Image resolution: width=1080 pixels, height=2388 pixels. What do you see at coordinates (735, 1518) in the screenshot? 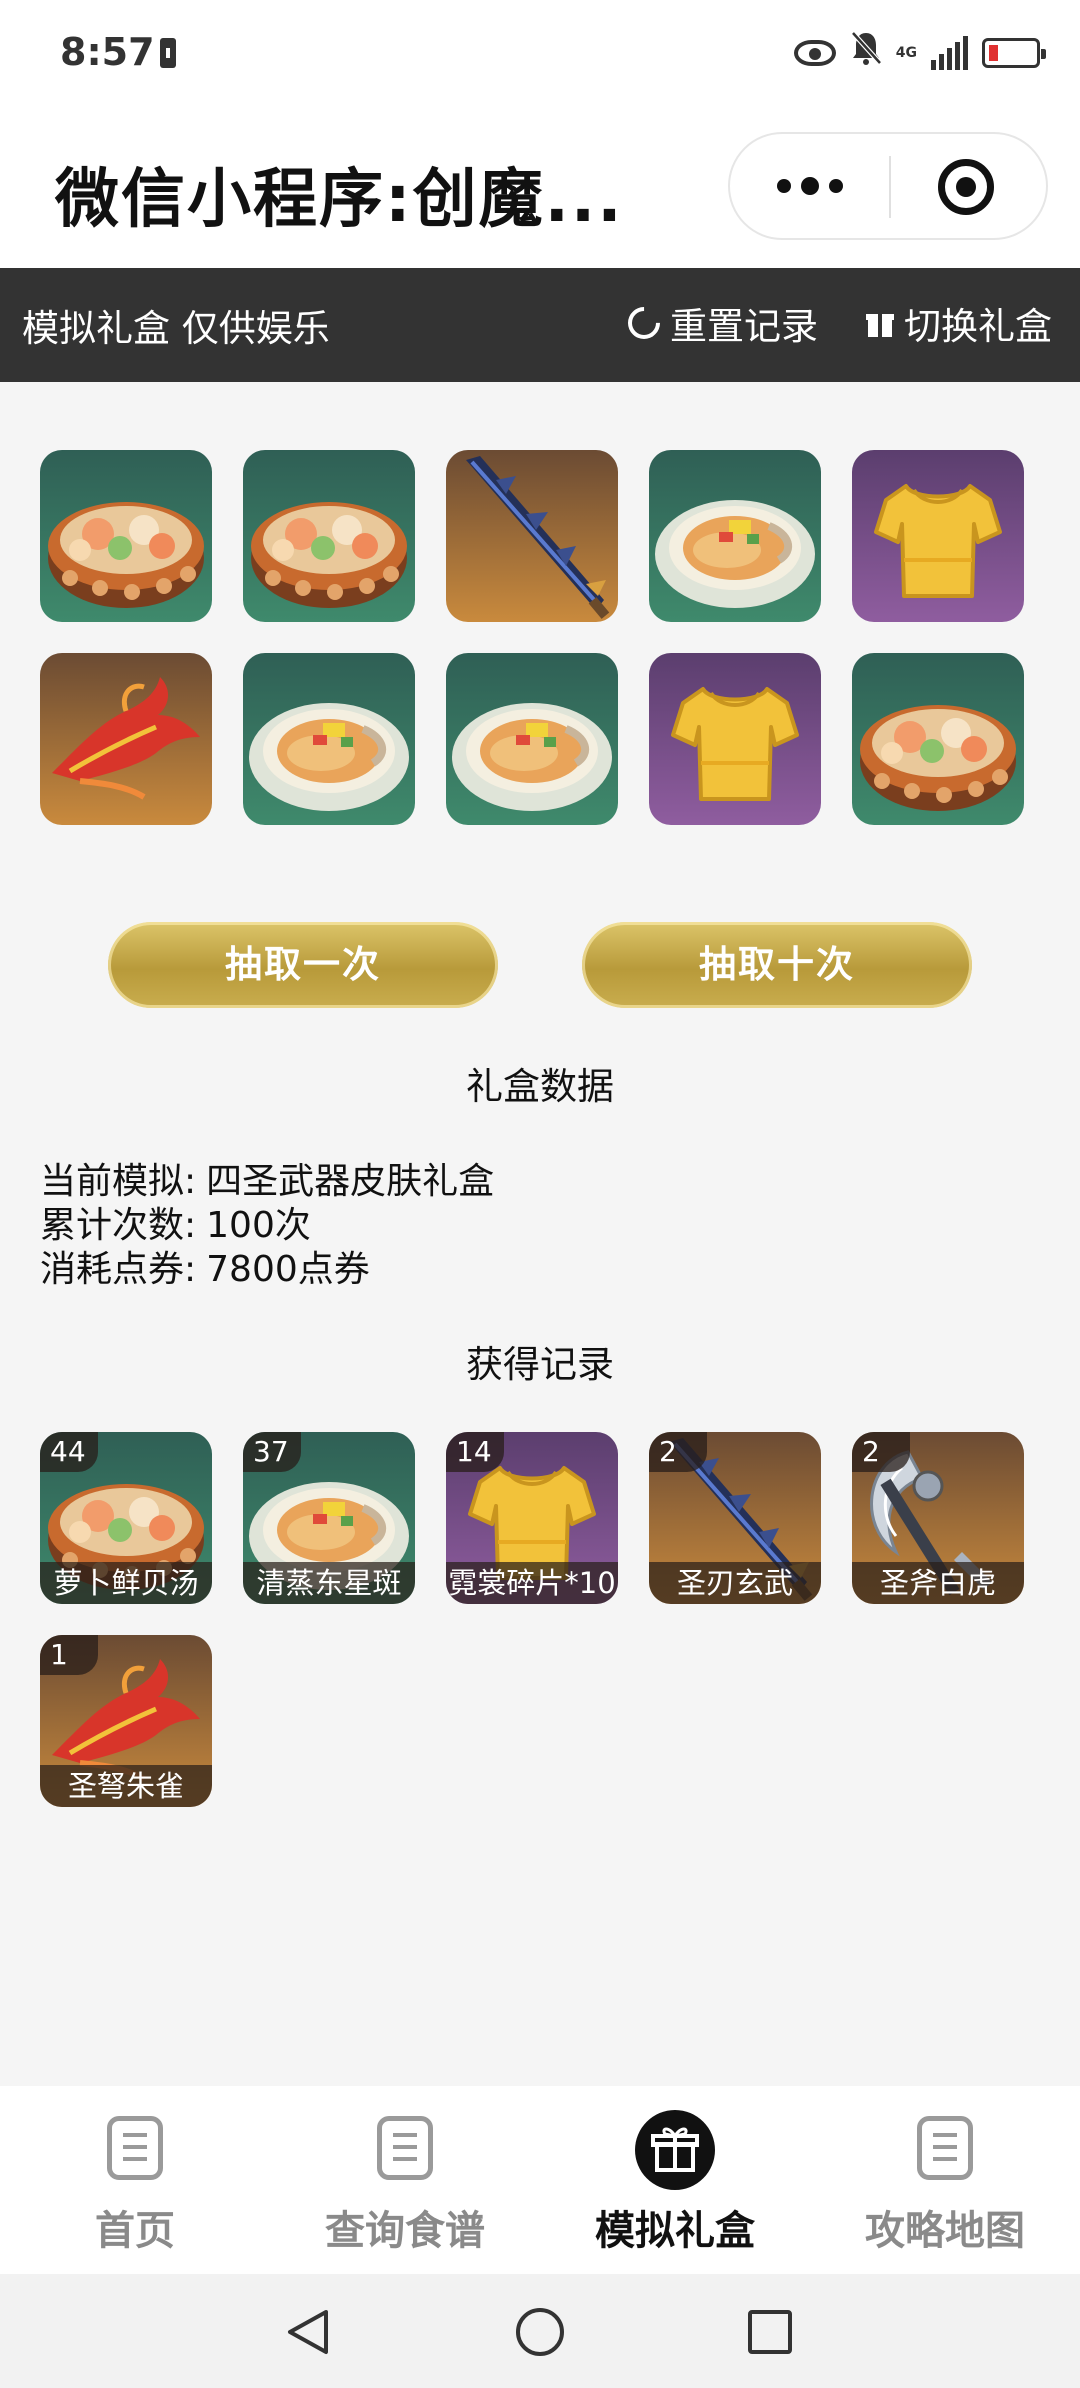
I see `record-item: 2 圣刃玄武` at bounding box center [735, 1518].